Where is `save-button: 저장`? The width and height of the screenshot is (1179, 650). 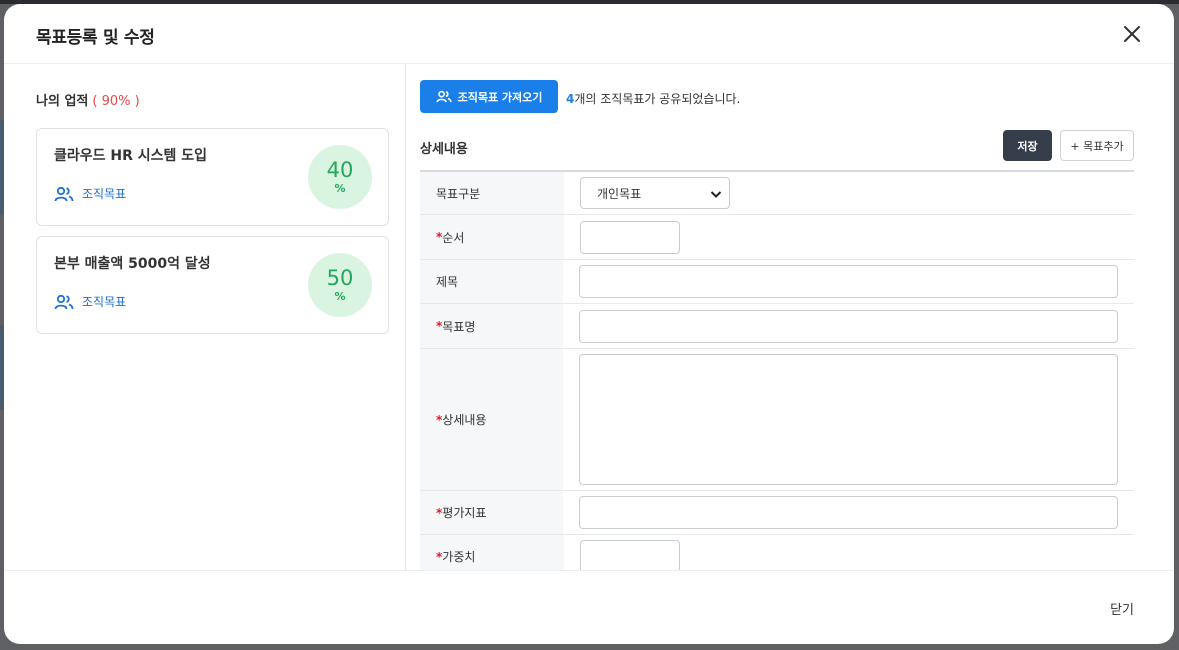
save-button: 저장 is located at coordinates (1027, 145).